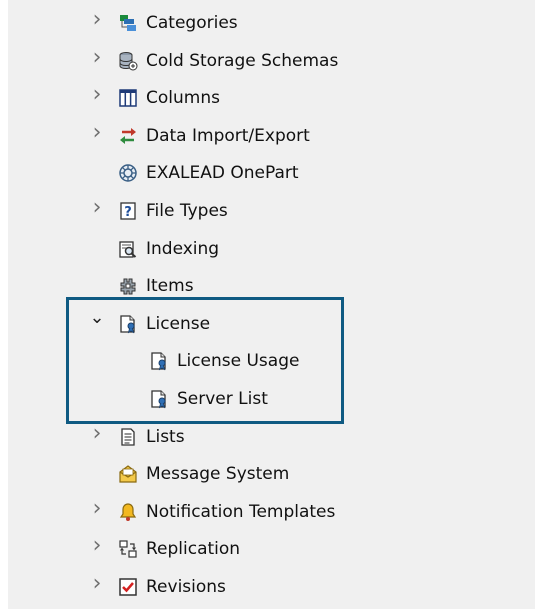  I want to click on exalead-icon, so click(128, 173).